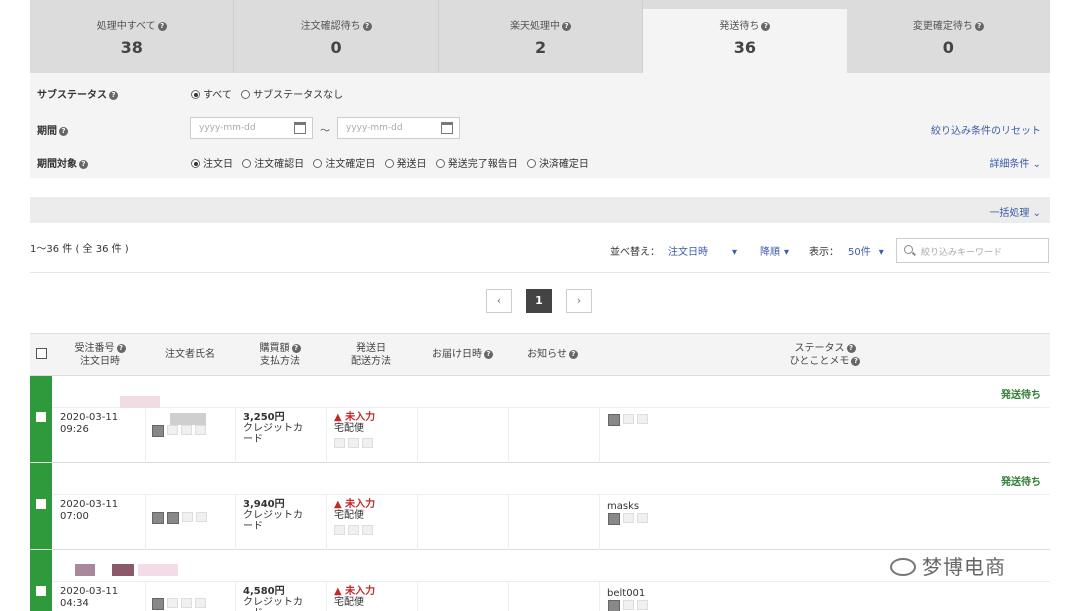 The width and height of the screenshot is (1080, 611). Describe the element at coordinates (540, 24) in the screenshot. I see `tab-label: 楽天処理中?` at that location.